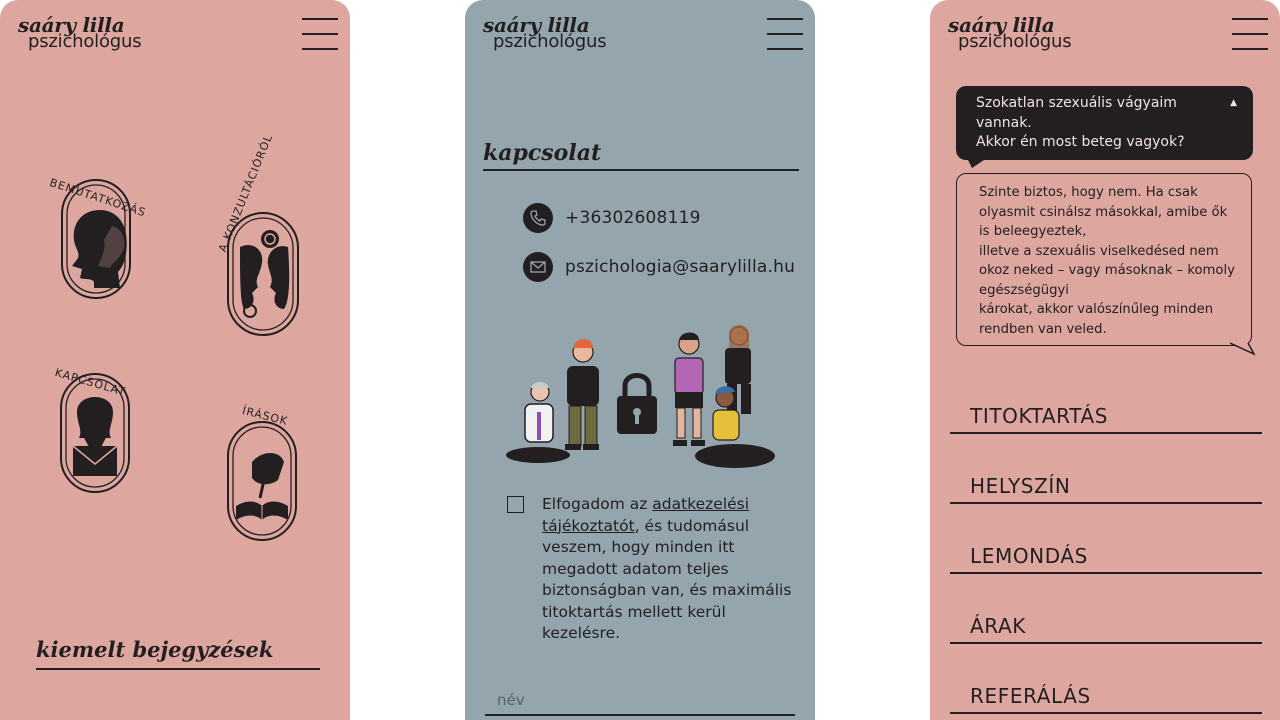  What do you see at coordinates (633, 218) in the screenshot?
I see `phone-number: +36302608119` at bounding box center [633, 218].